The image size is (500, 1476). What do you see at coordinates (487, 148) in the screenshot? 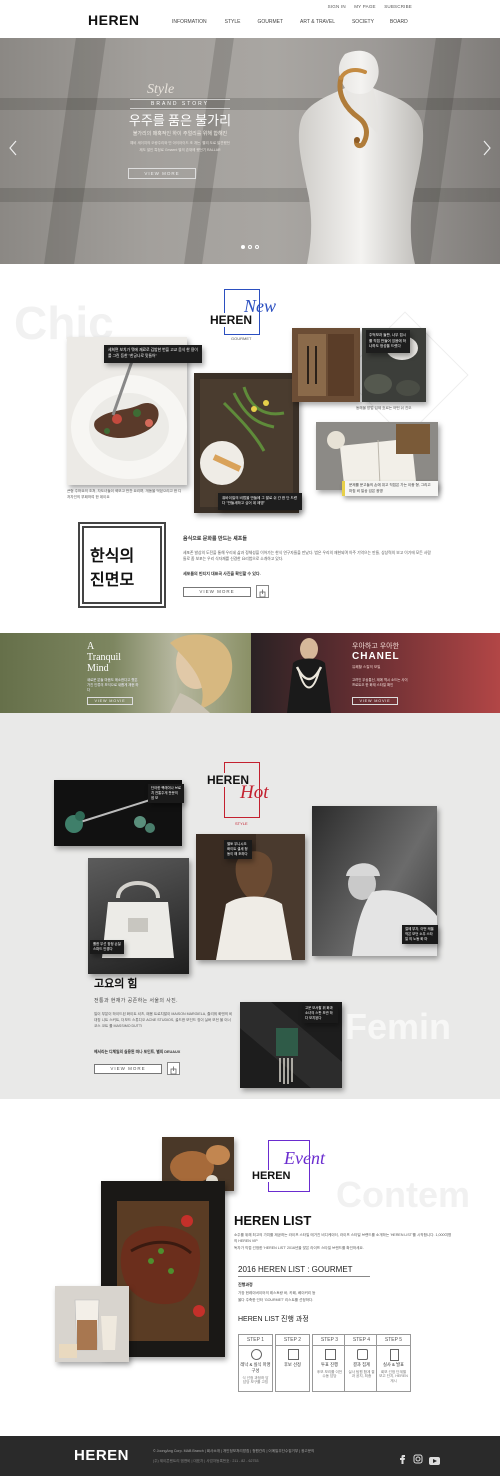
I see `hero-next-arrow-icon` at bounding box center [487, 148].